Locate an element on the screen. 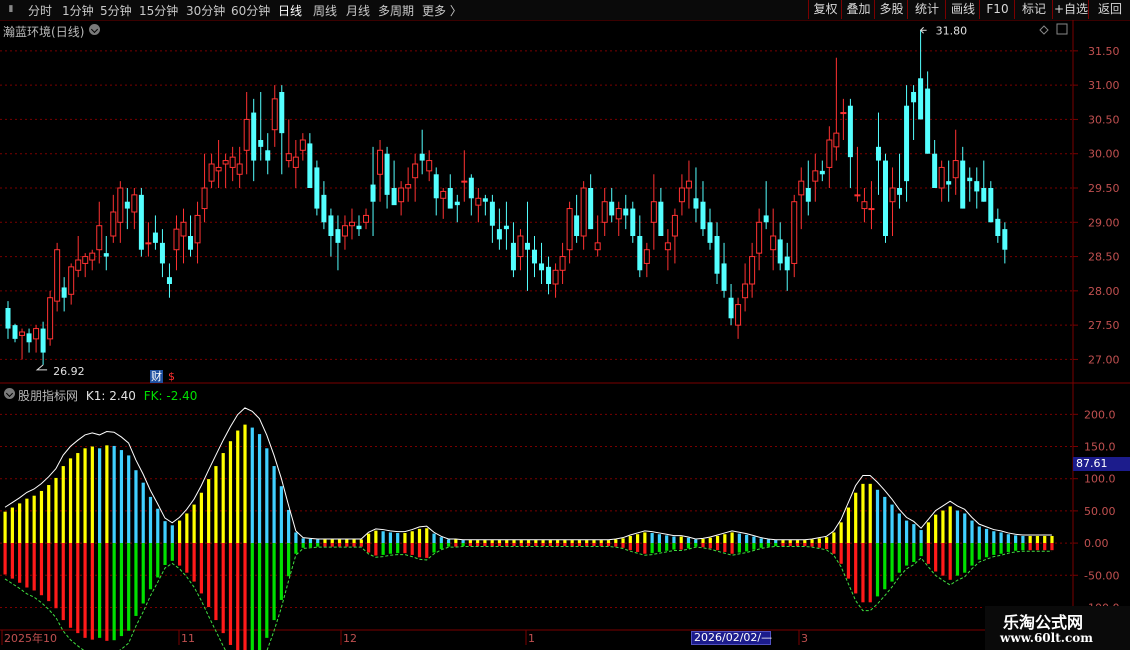  price-tick-label-8: 27.50 is located at coordinates (1104, 325).